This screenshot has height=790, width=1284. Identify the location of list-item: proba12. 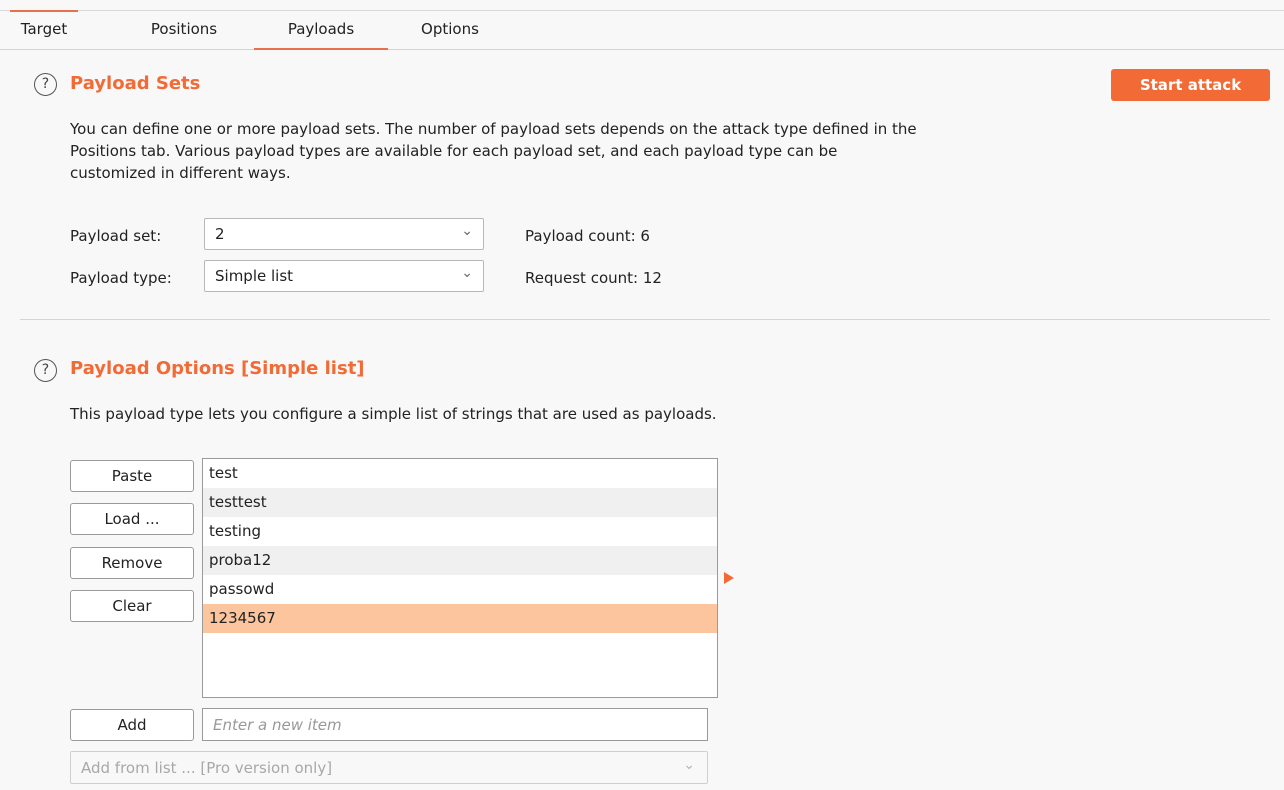
(460, 560).